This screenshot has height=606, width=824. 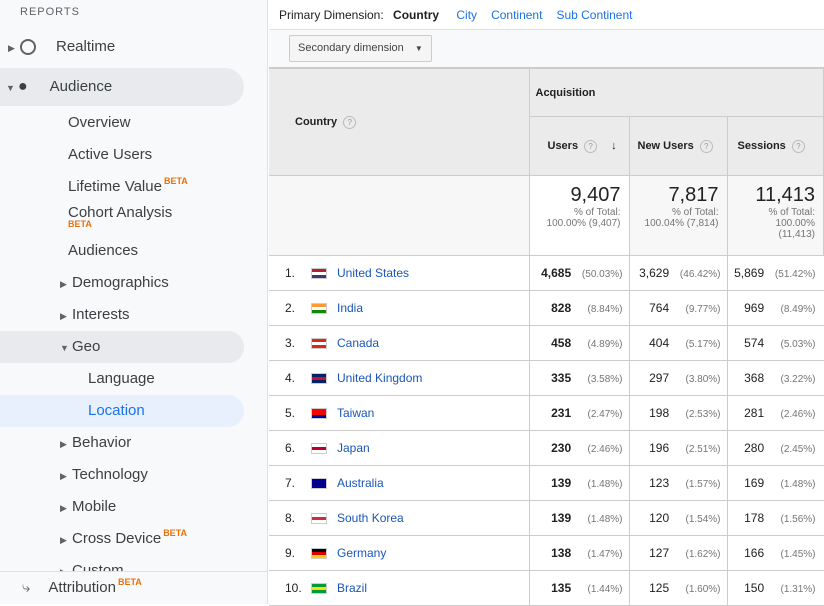 What do you see at coordinates (351, 48) in the screenshot?
I see `label: Secondary dimension` at bounding box center [351, 48].